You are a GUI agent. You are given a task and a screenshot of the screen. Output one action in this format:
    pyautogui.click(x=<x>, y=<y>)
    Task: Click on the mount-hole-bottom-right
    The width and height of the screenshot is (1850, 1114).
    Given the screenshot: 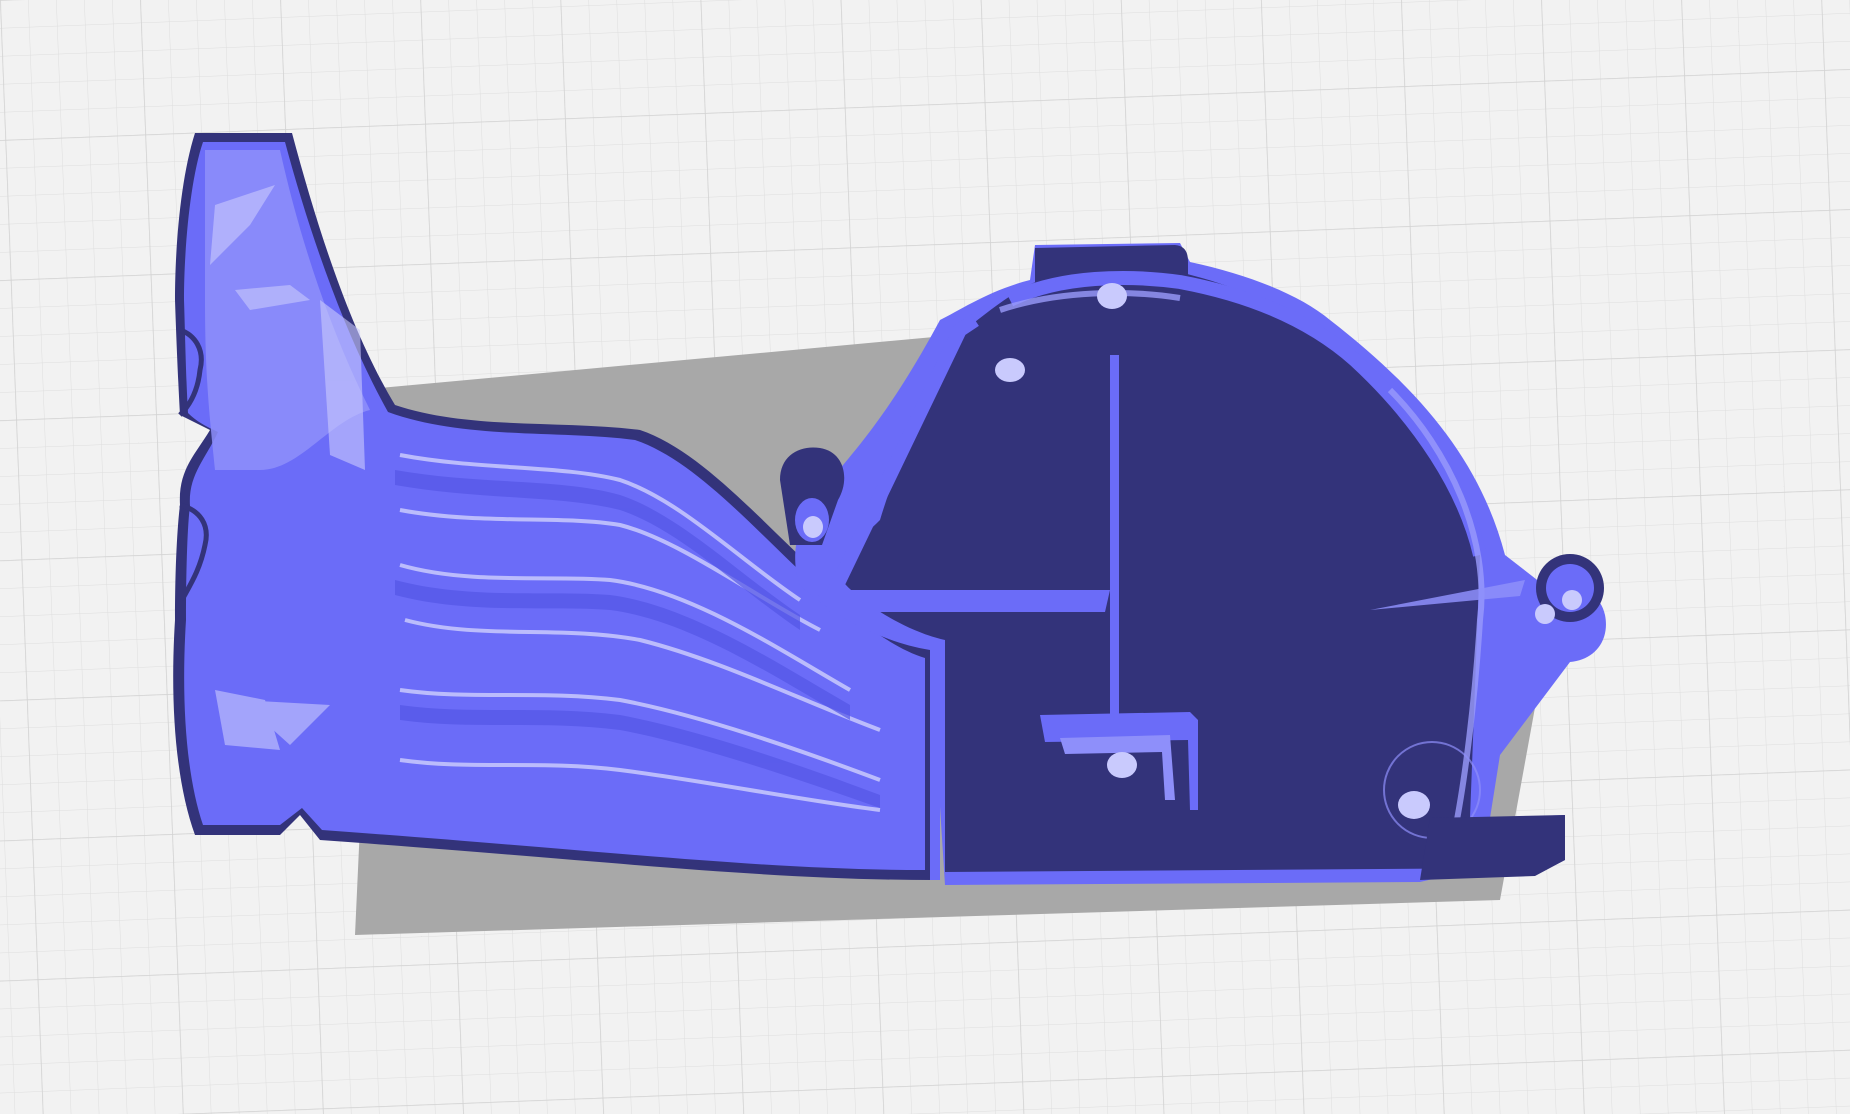 What is the action you would take?
    pyautogui.click(x=1414, y=805)
    